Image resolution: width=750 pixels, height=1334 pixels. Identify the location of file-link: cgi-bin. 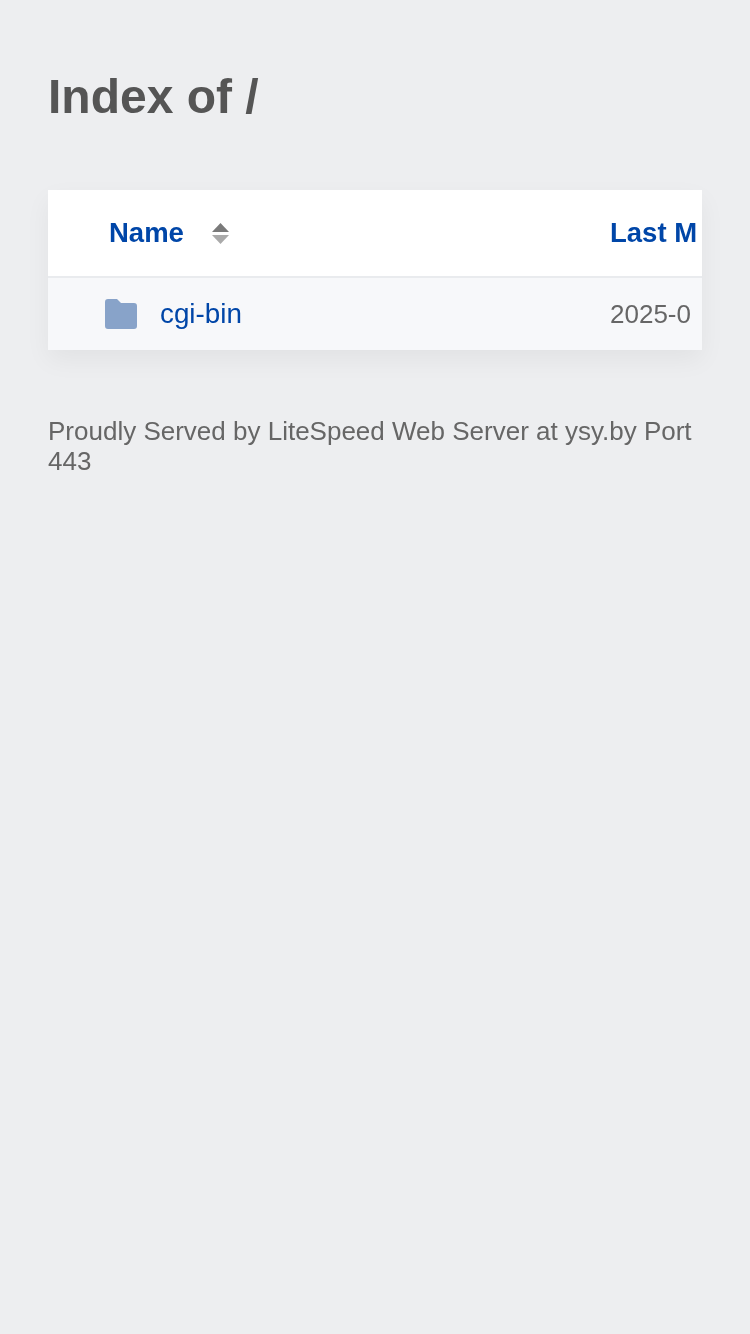
(201, 314).